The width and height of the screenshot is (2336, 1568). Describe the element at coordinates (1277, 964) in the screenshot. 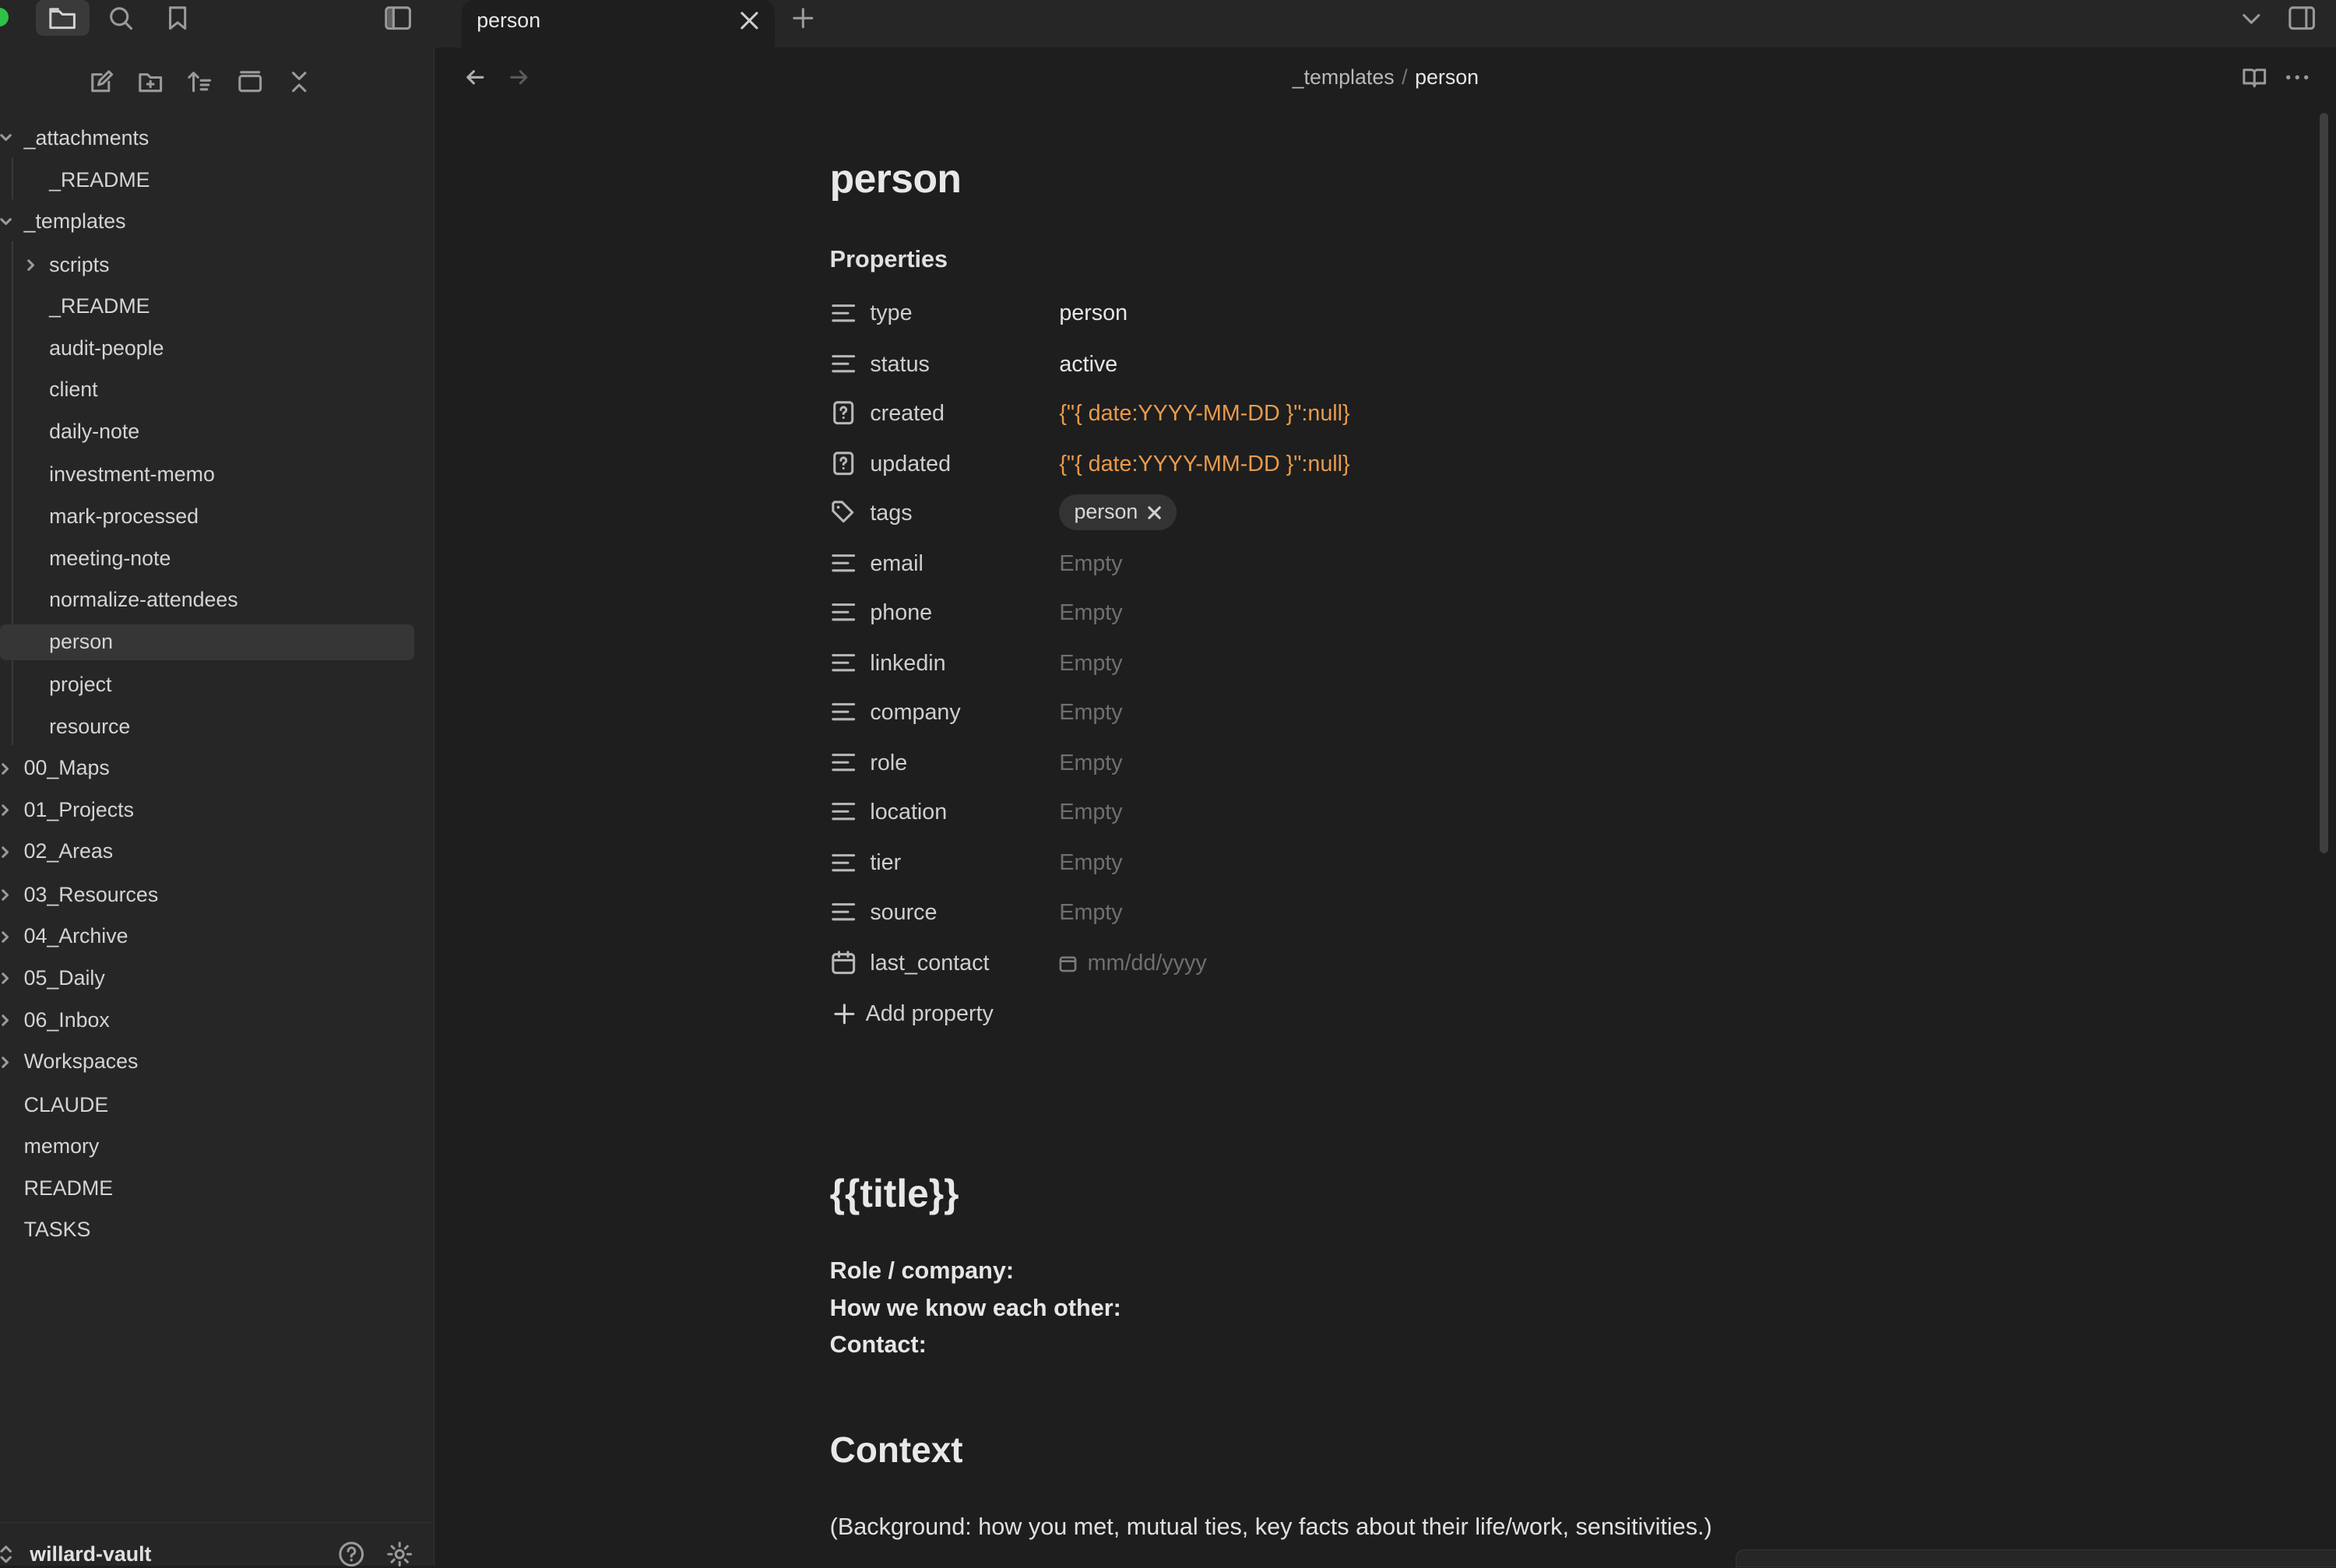

I see `property-row-last-contact: last_contact mm/dd/yyyy` at that location.